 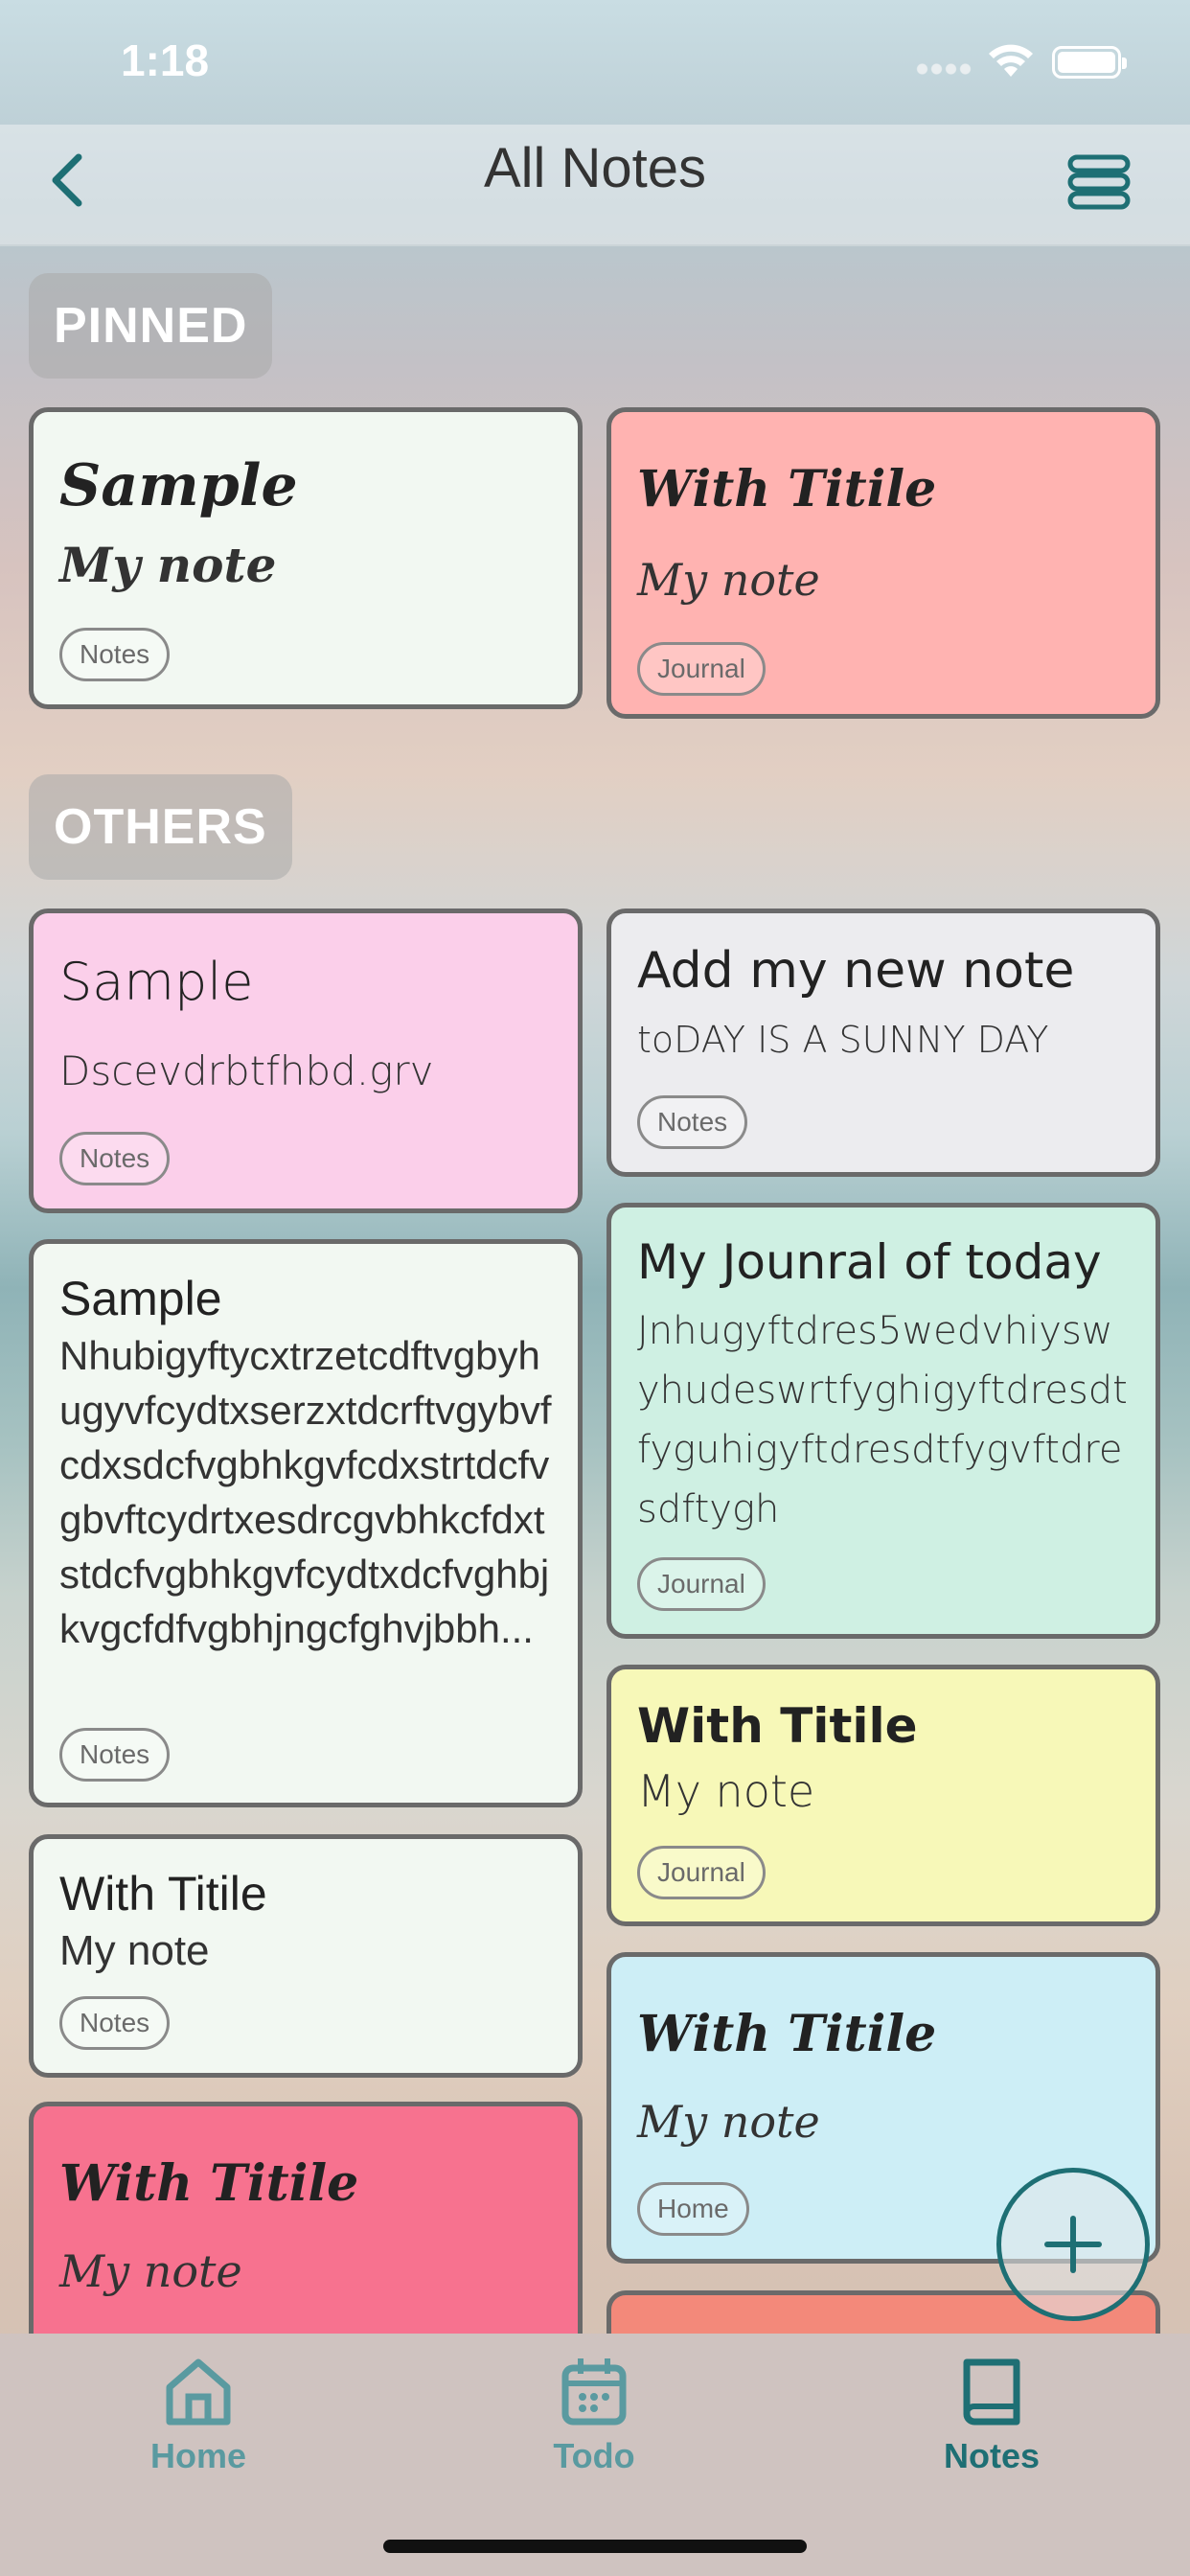 I want to click on home-icon, so click(x=199, y=2392).